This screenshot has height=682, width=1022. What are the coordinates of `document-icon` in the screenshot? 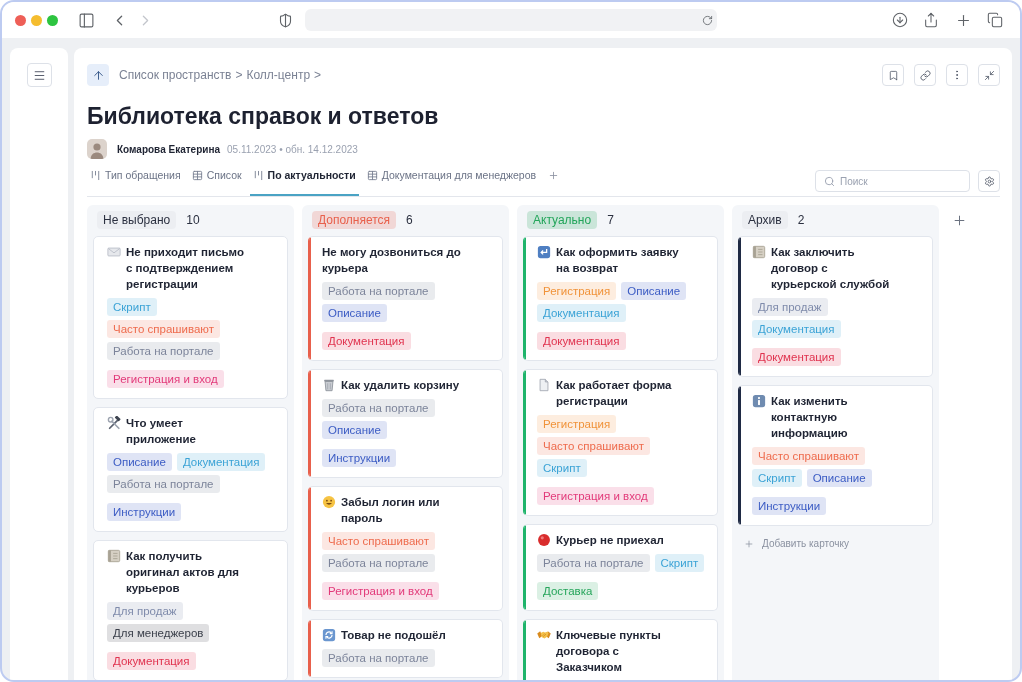 It's located at (544, 385).